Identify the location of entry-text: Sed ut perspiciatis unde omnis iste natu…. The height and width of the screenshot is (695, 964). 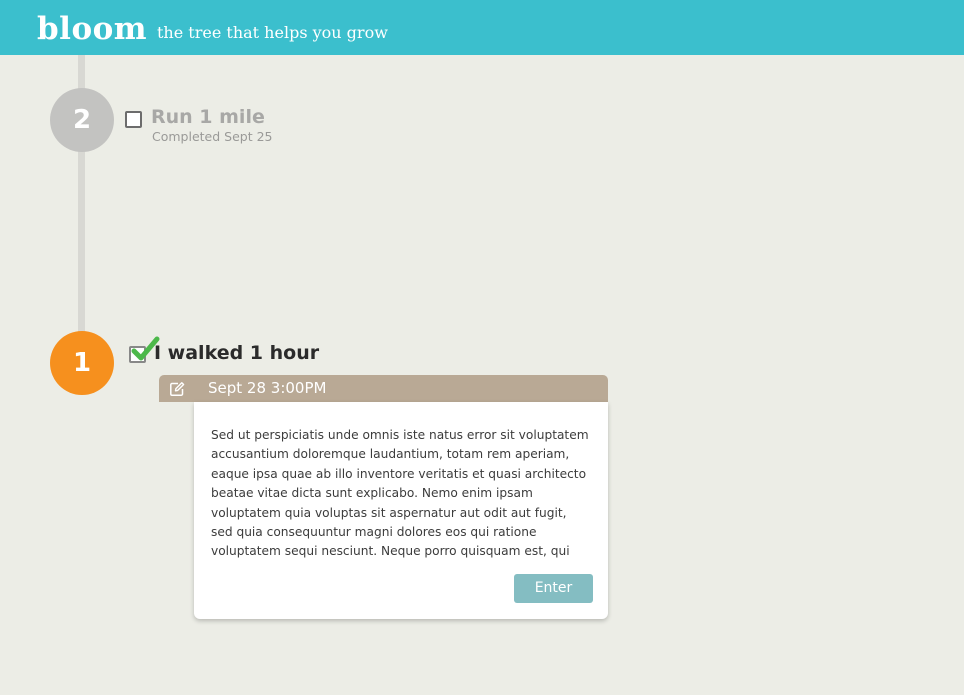
(401, 495).